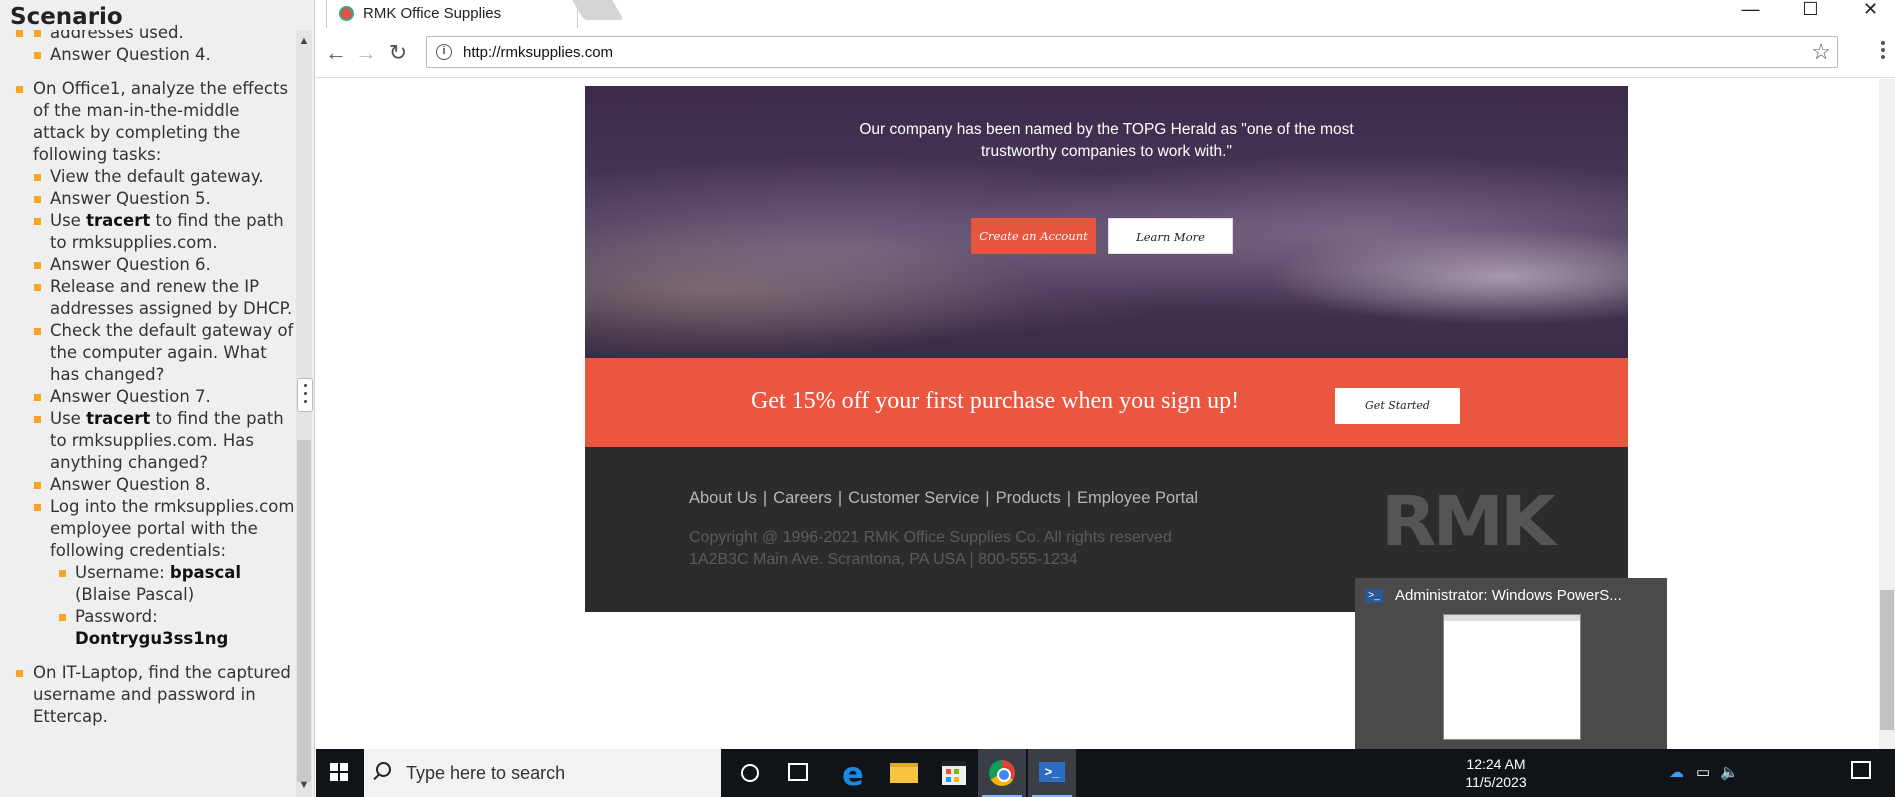 The height and width of the screenshot is (797, 1895). I want to click on footer-link-products: Products, so click(1028, 498).